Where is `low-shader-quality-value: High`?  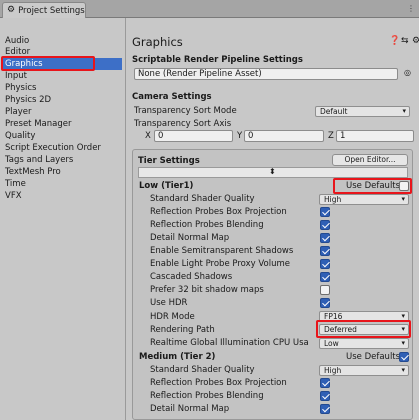 low-shader-quality-value: High is located at coordinates (333, 199).